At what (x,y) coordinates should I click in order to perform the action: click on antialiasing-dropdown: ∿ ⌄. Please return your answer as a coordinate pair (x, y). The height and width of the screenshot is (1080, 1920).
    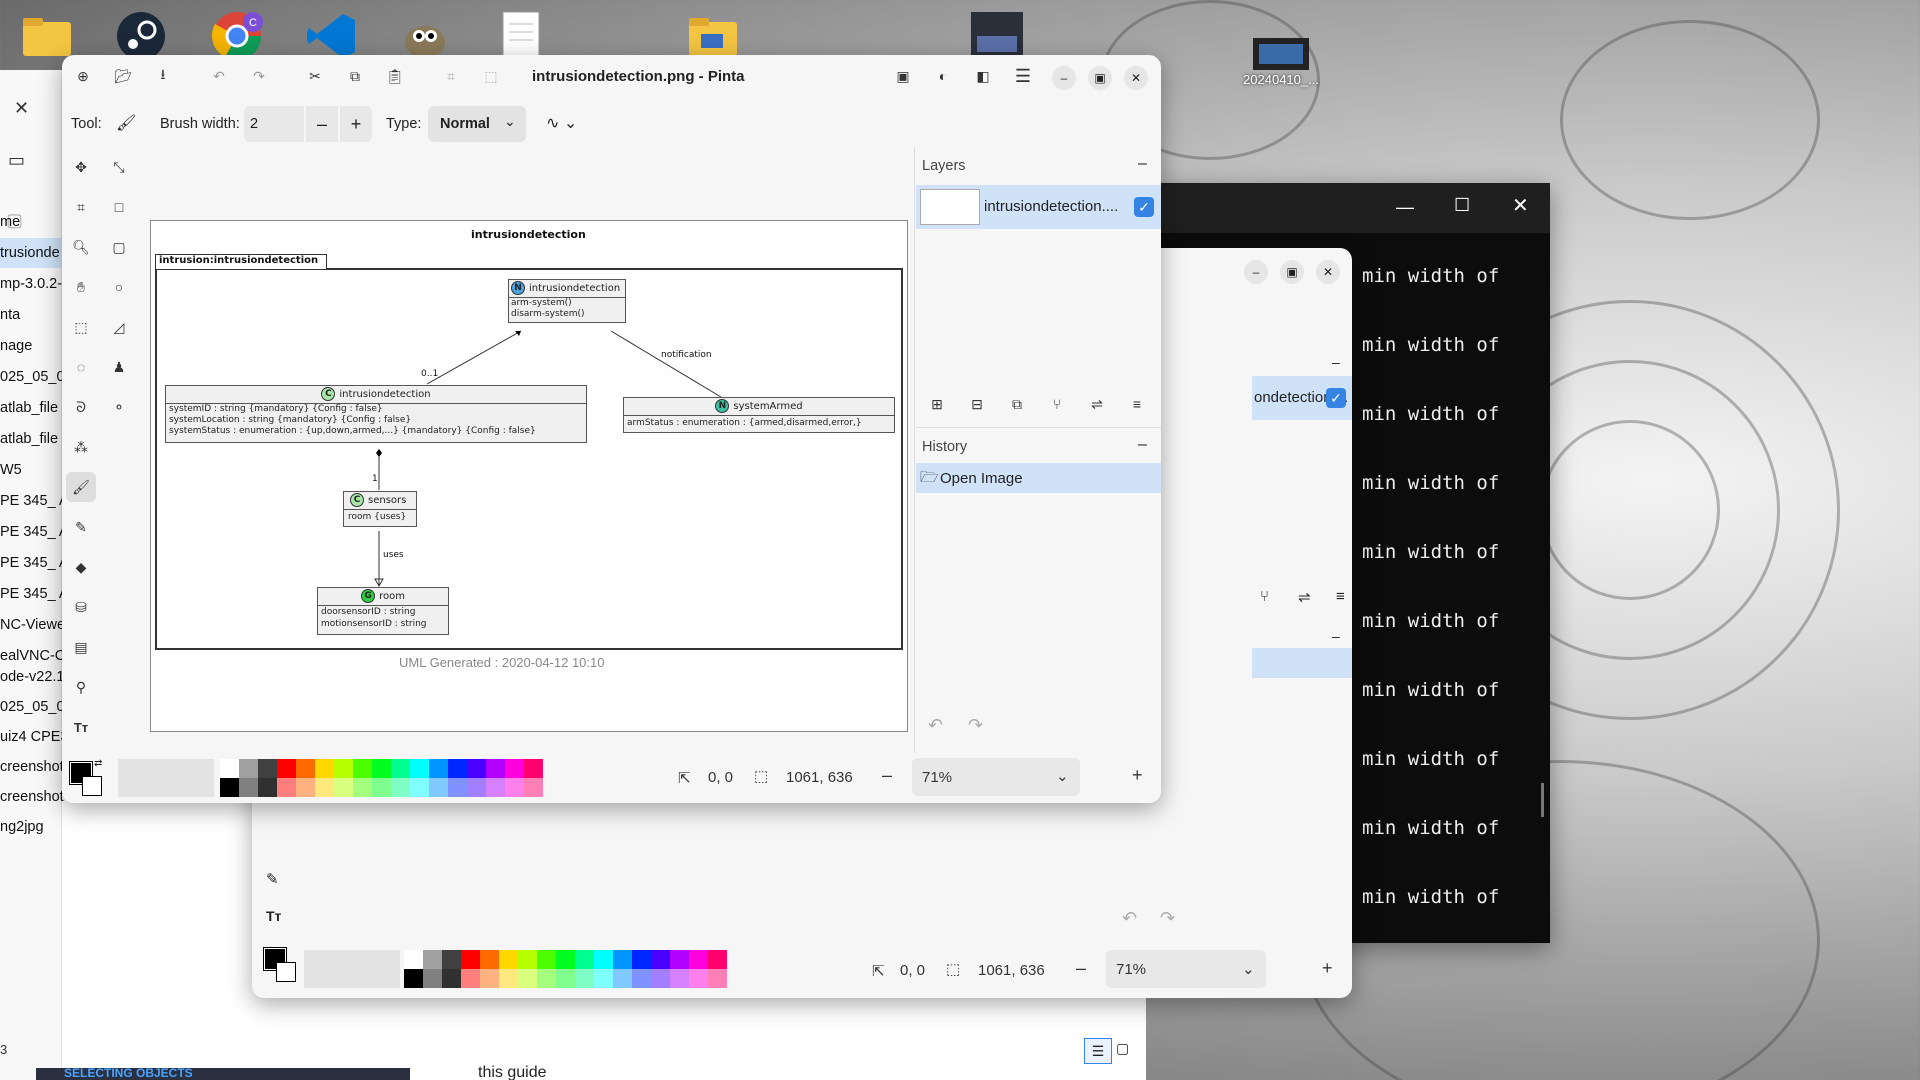
    Looking at the image, I should click on (561, 123).